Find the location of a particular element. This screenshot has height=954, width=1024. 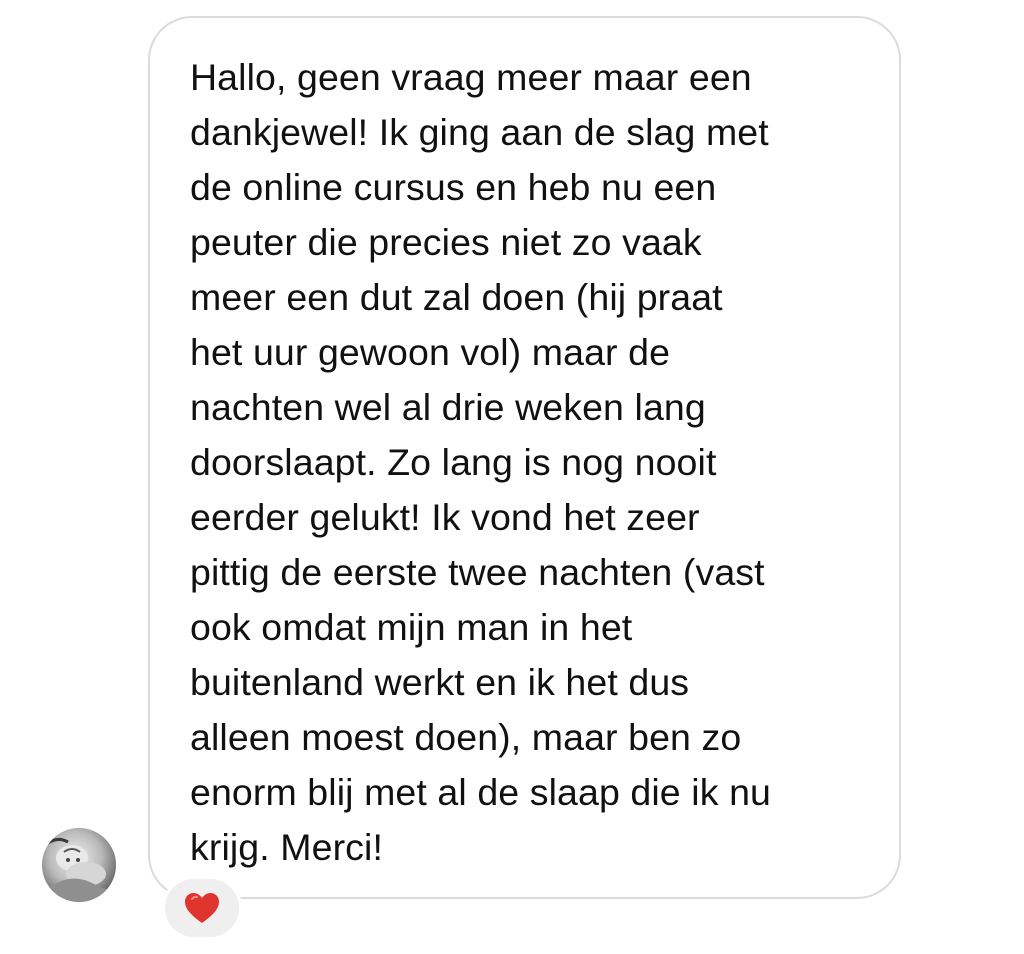

heart-icon is located at coordinates (202, 908).